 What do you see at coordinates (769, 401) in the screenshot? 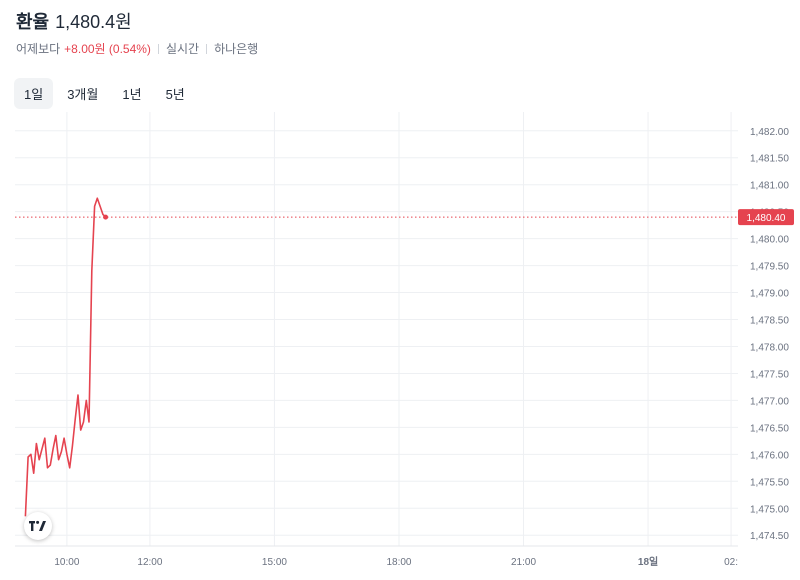
I see `y-tick-label: 1,477.00` at bounding box center [769, 401].